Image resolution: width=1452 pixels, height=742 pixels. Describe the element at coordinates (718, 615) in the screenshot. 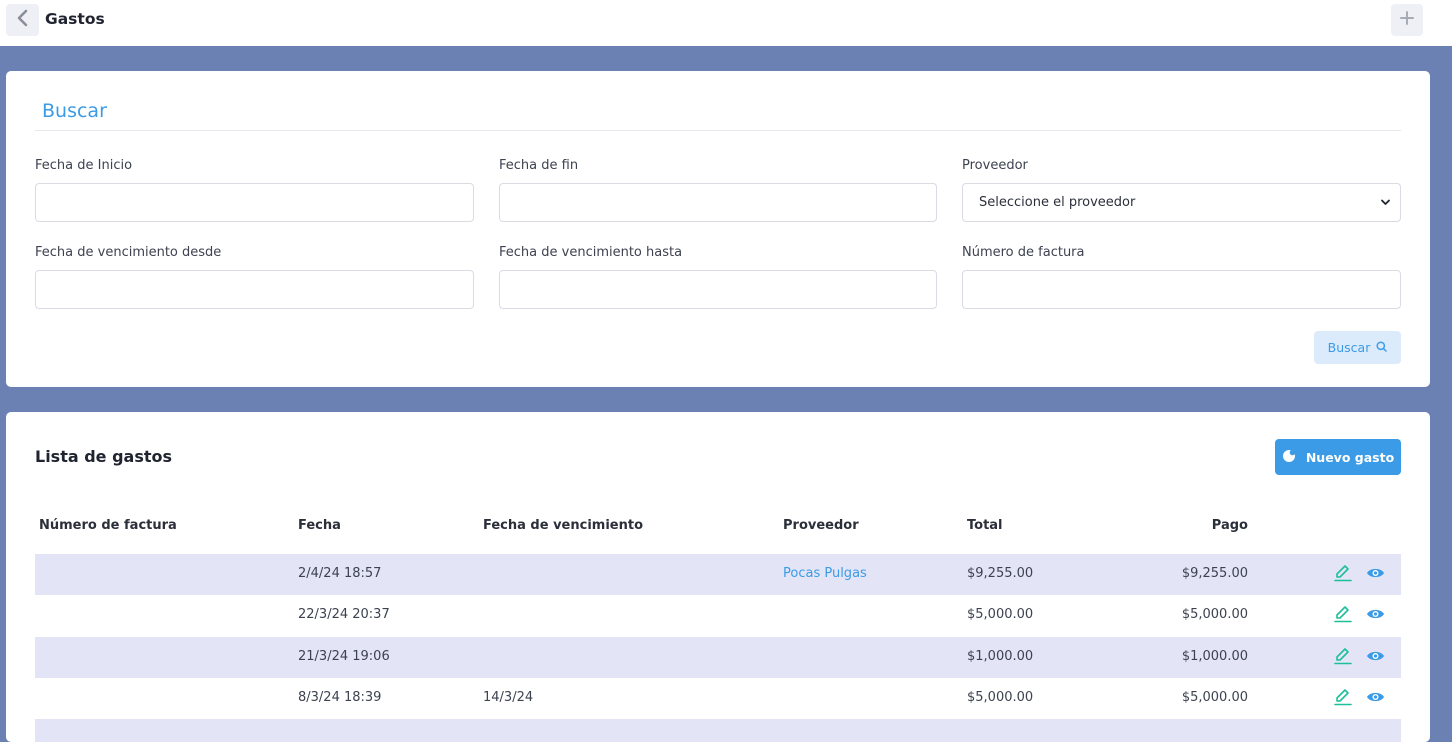

I see `table-row: 22/3/24 20:37 $5,000.00 $5,000.00` at that location.